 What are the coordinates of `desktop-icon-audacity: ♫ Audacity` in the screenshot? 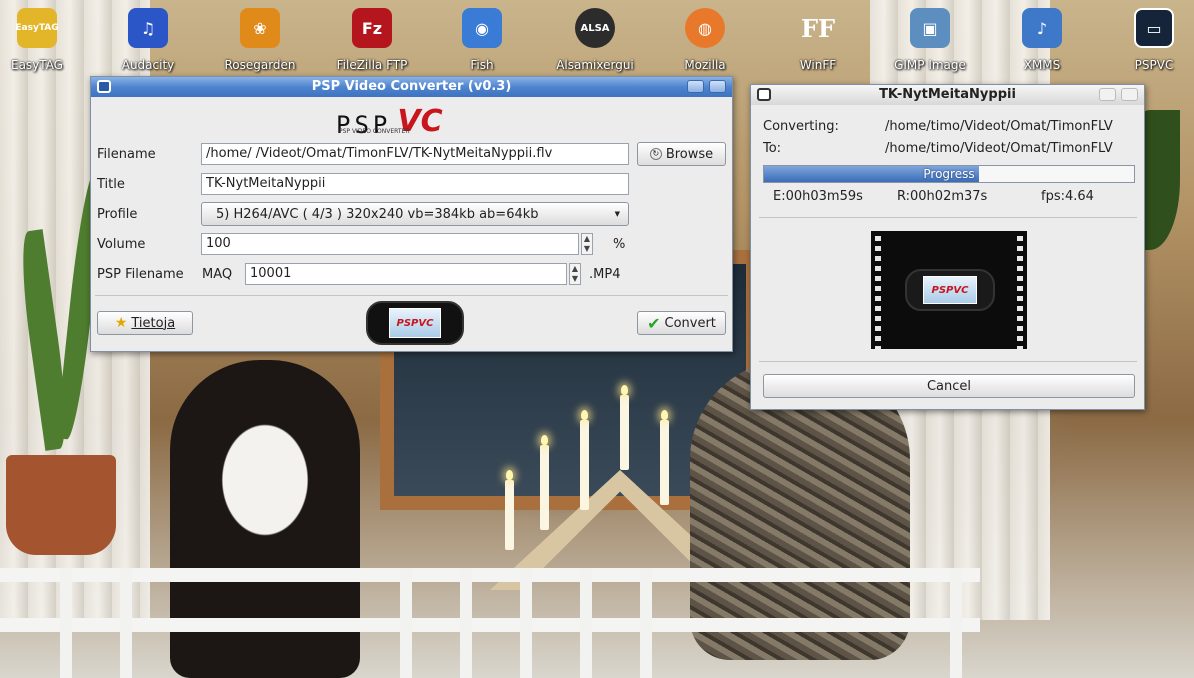 It's located at (148, 40).